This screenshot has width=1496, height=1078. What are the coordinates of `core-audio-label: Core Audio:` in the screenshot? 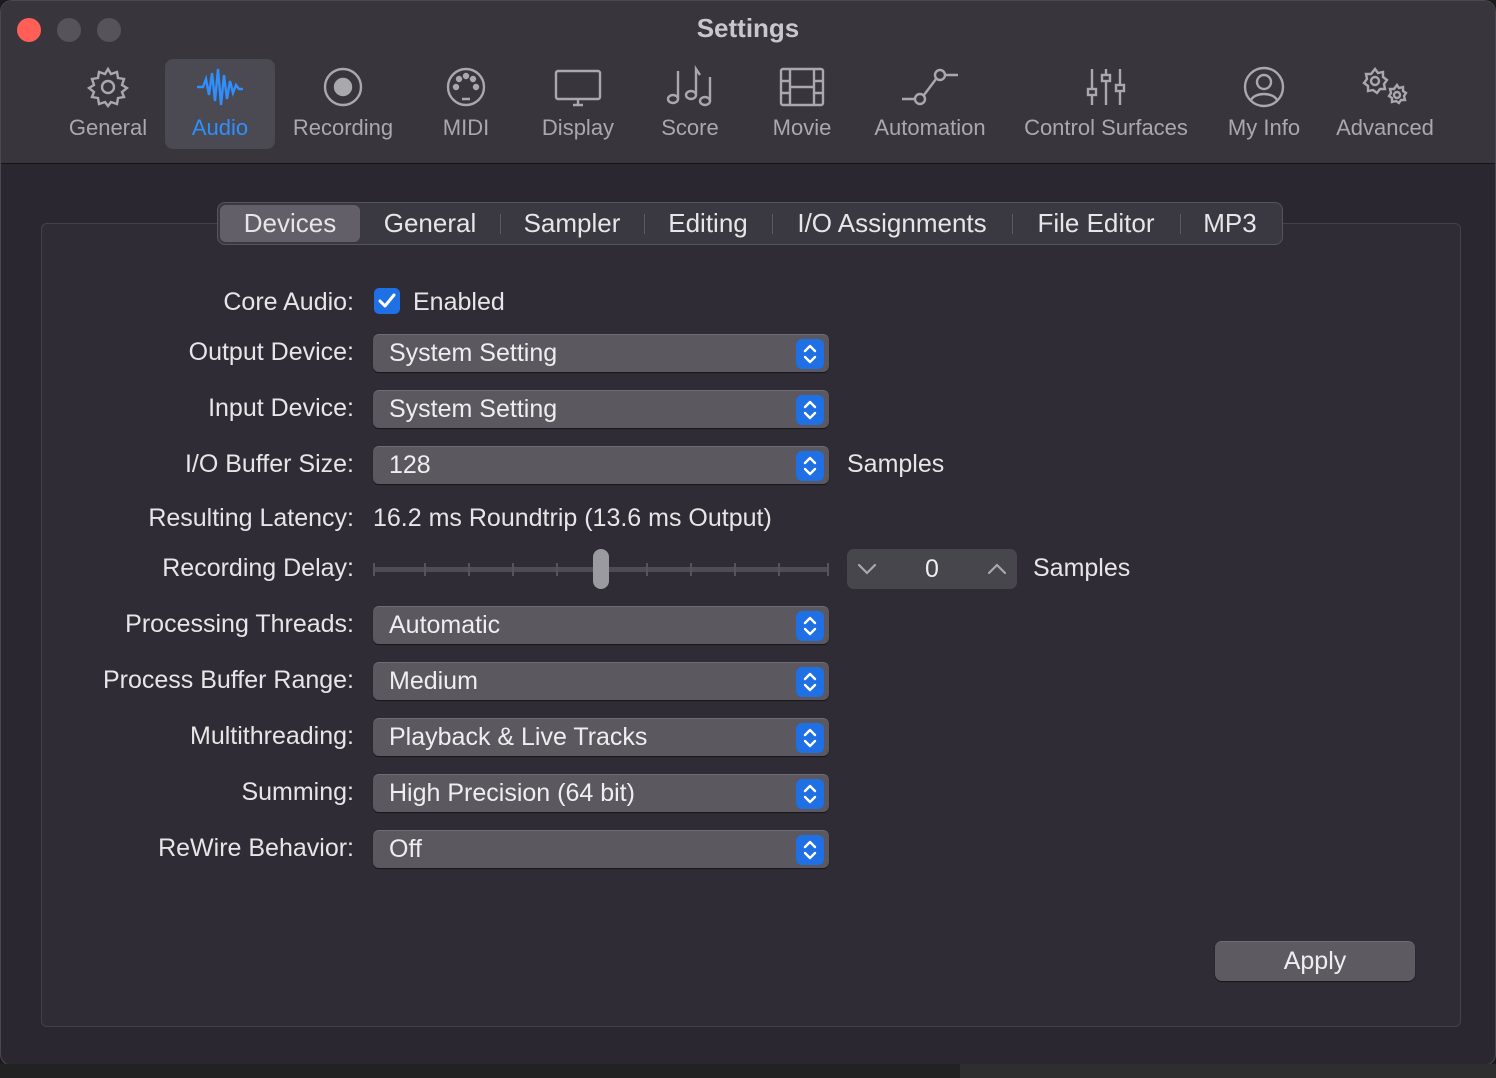 It's located at (288, 302).